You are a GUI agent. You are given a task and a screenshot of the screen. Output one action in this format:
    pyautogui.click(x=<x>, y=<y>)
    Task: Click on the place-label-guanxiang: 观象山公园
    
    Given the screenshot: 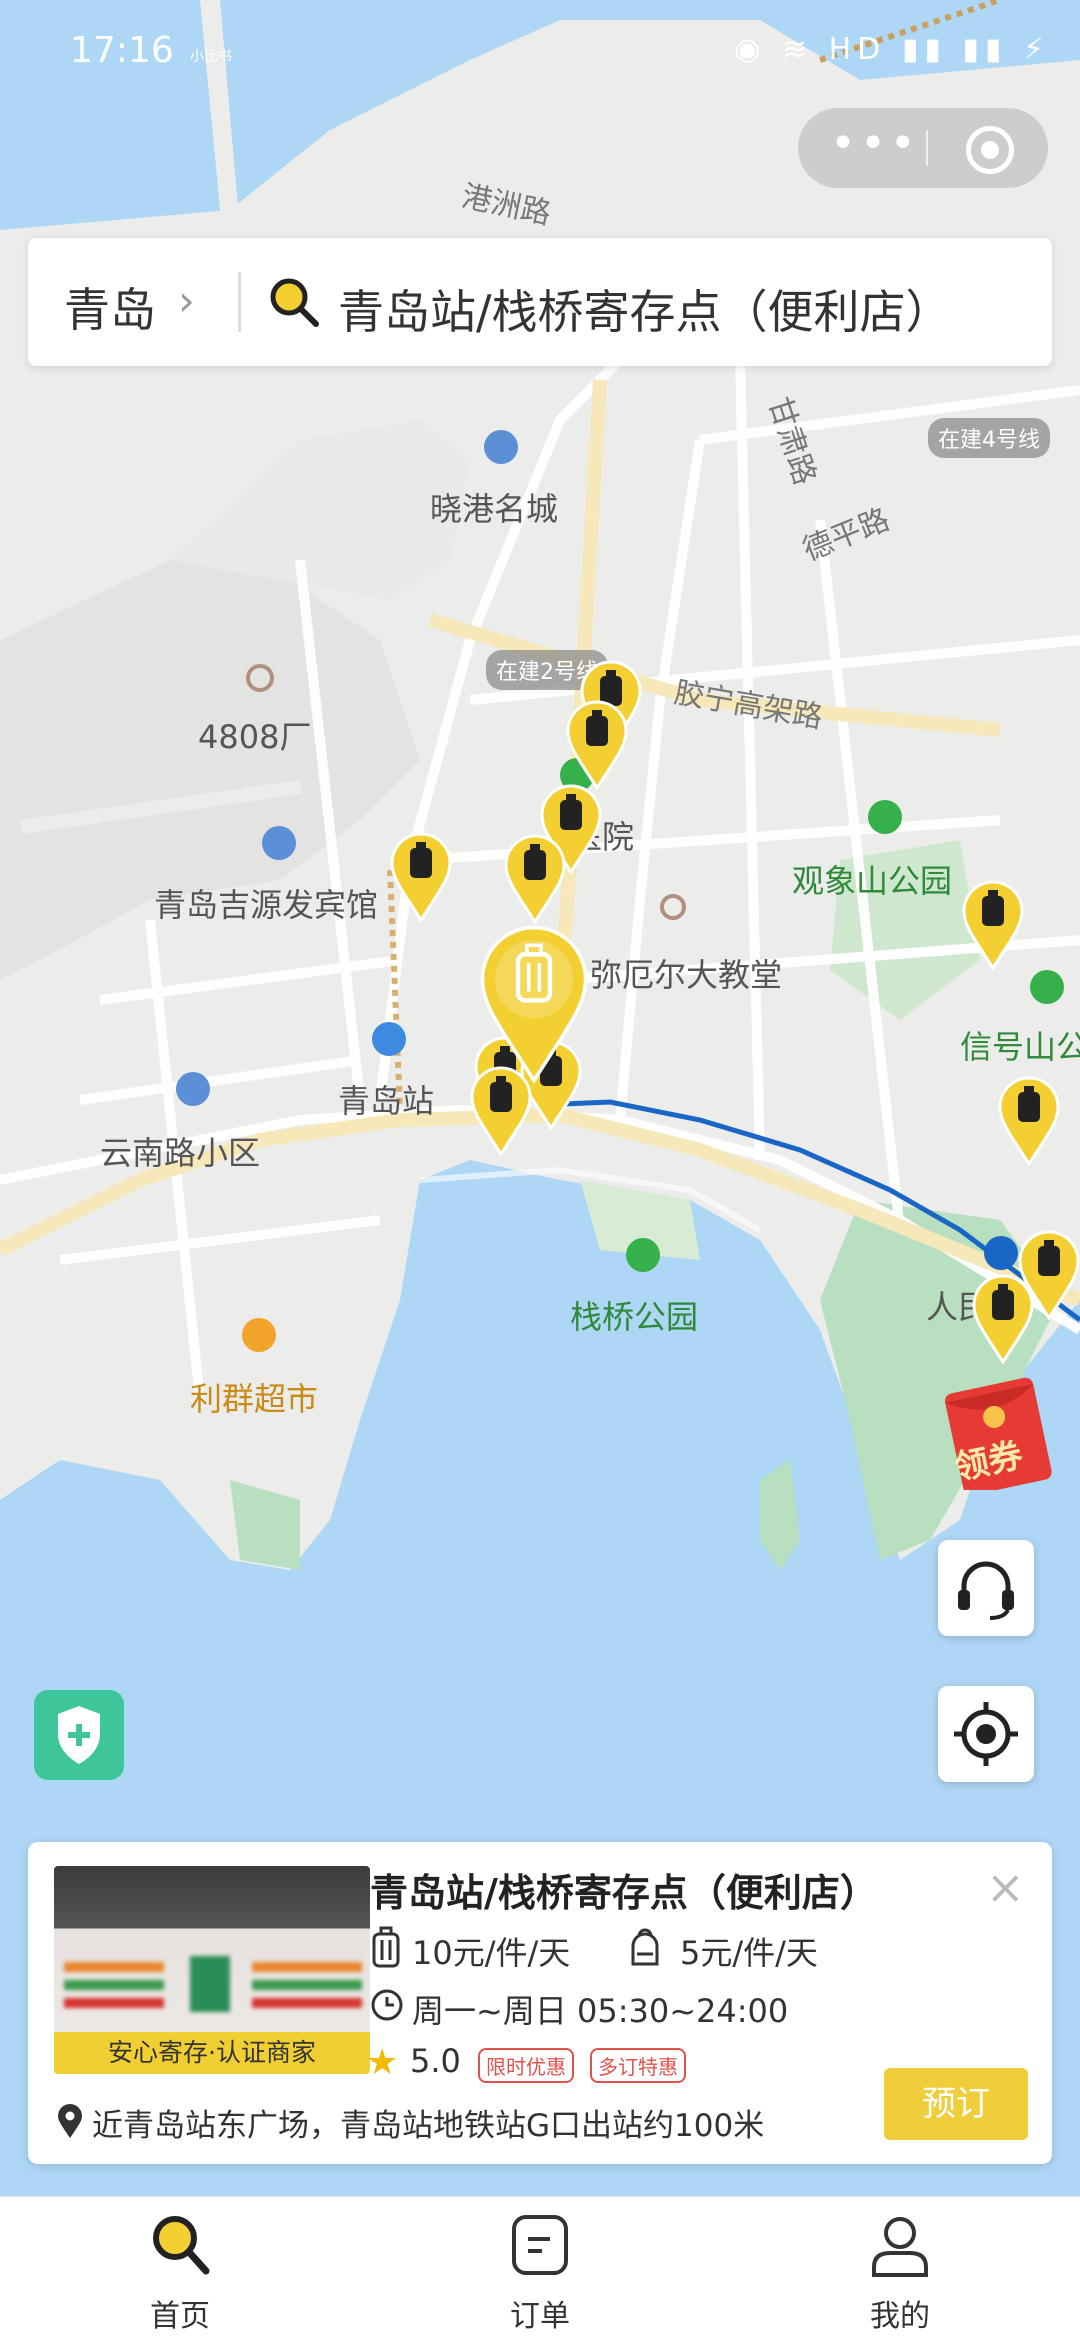 What is the action you would take?
    pyautogui.click(x=872, y=881)
    